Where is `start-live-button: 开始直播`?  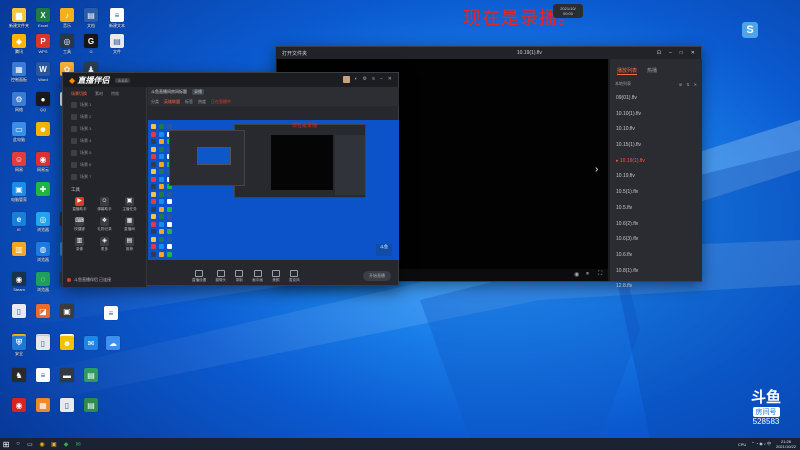
start-live-button: 开始直播 is located at coordinates (377, 276).